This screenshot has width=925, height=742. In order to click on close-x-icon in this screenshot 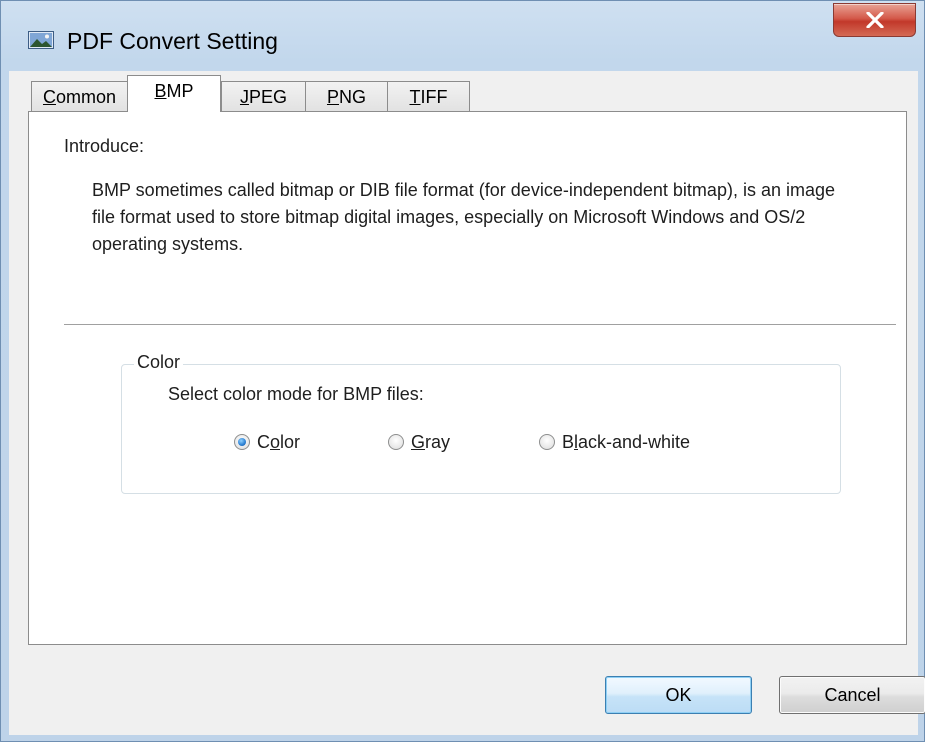, I will do `click(875, 20)`.